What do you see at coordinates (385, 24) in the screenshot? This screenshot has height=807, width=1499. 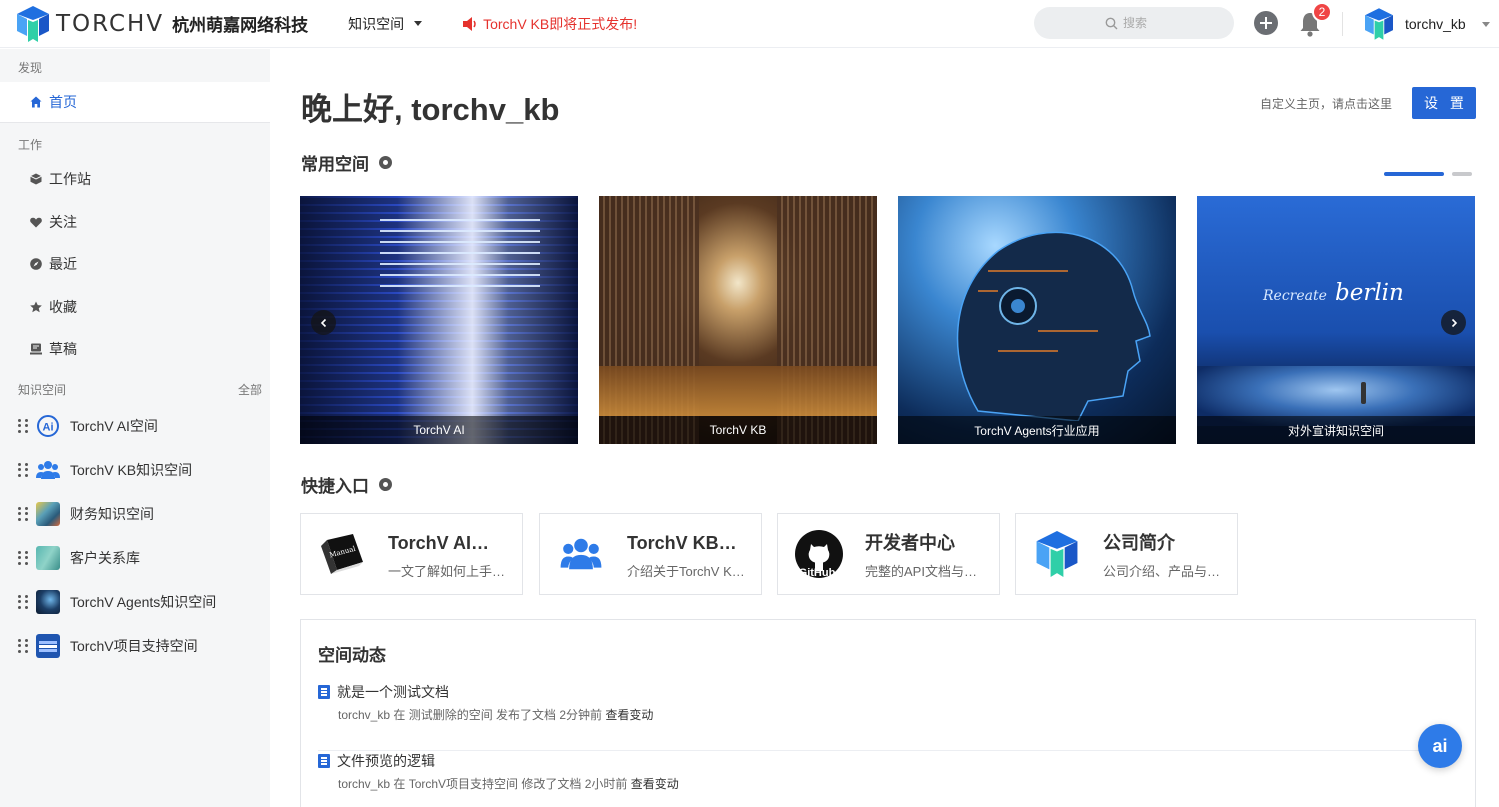 I see `knowledge-space-nav: 知识空间` at bounding box center [385, 24].